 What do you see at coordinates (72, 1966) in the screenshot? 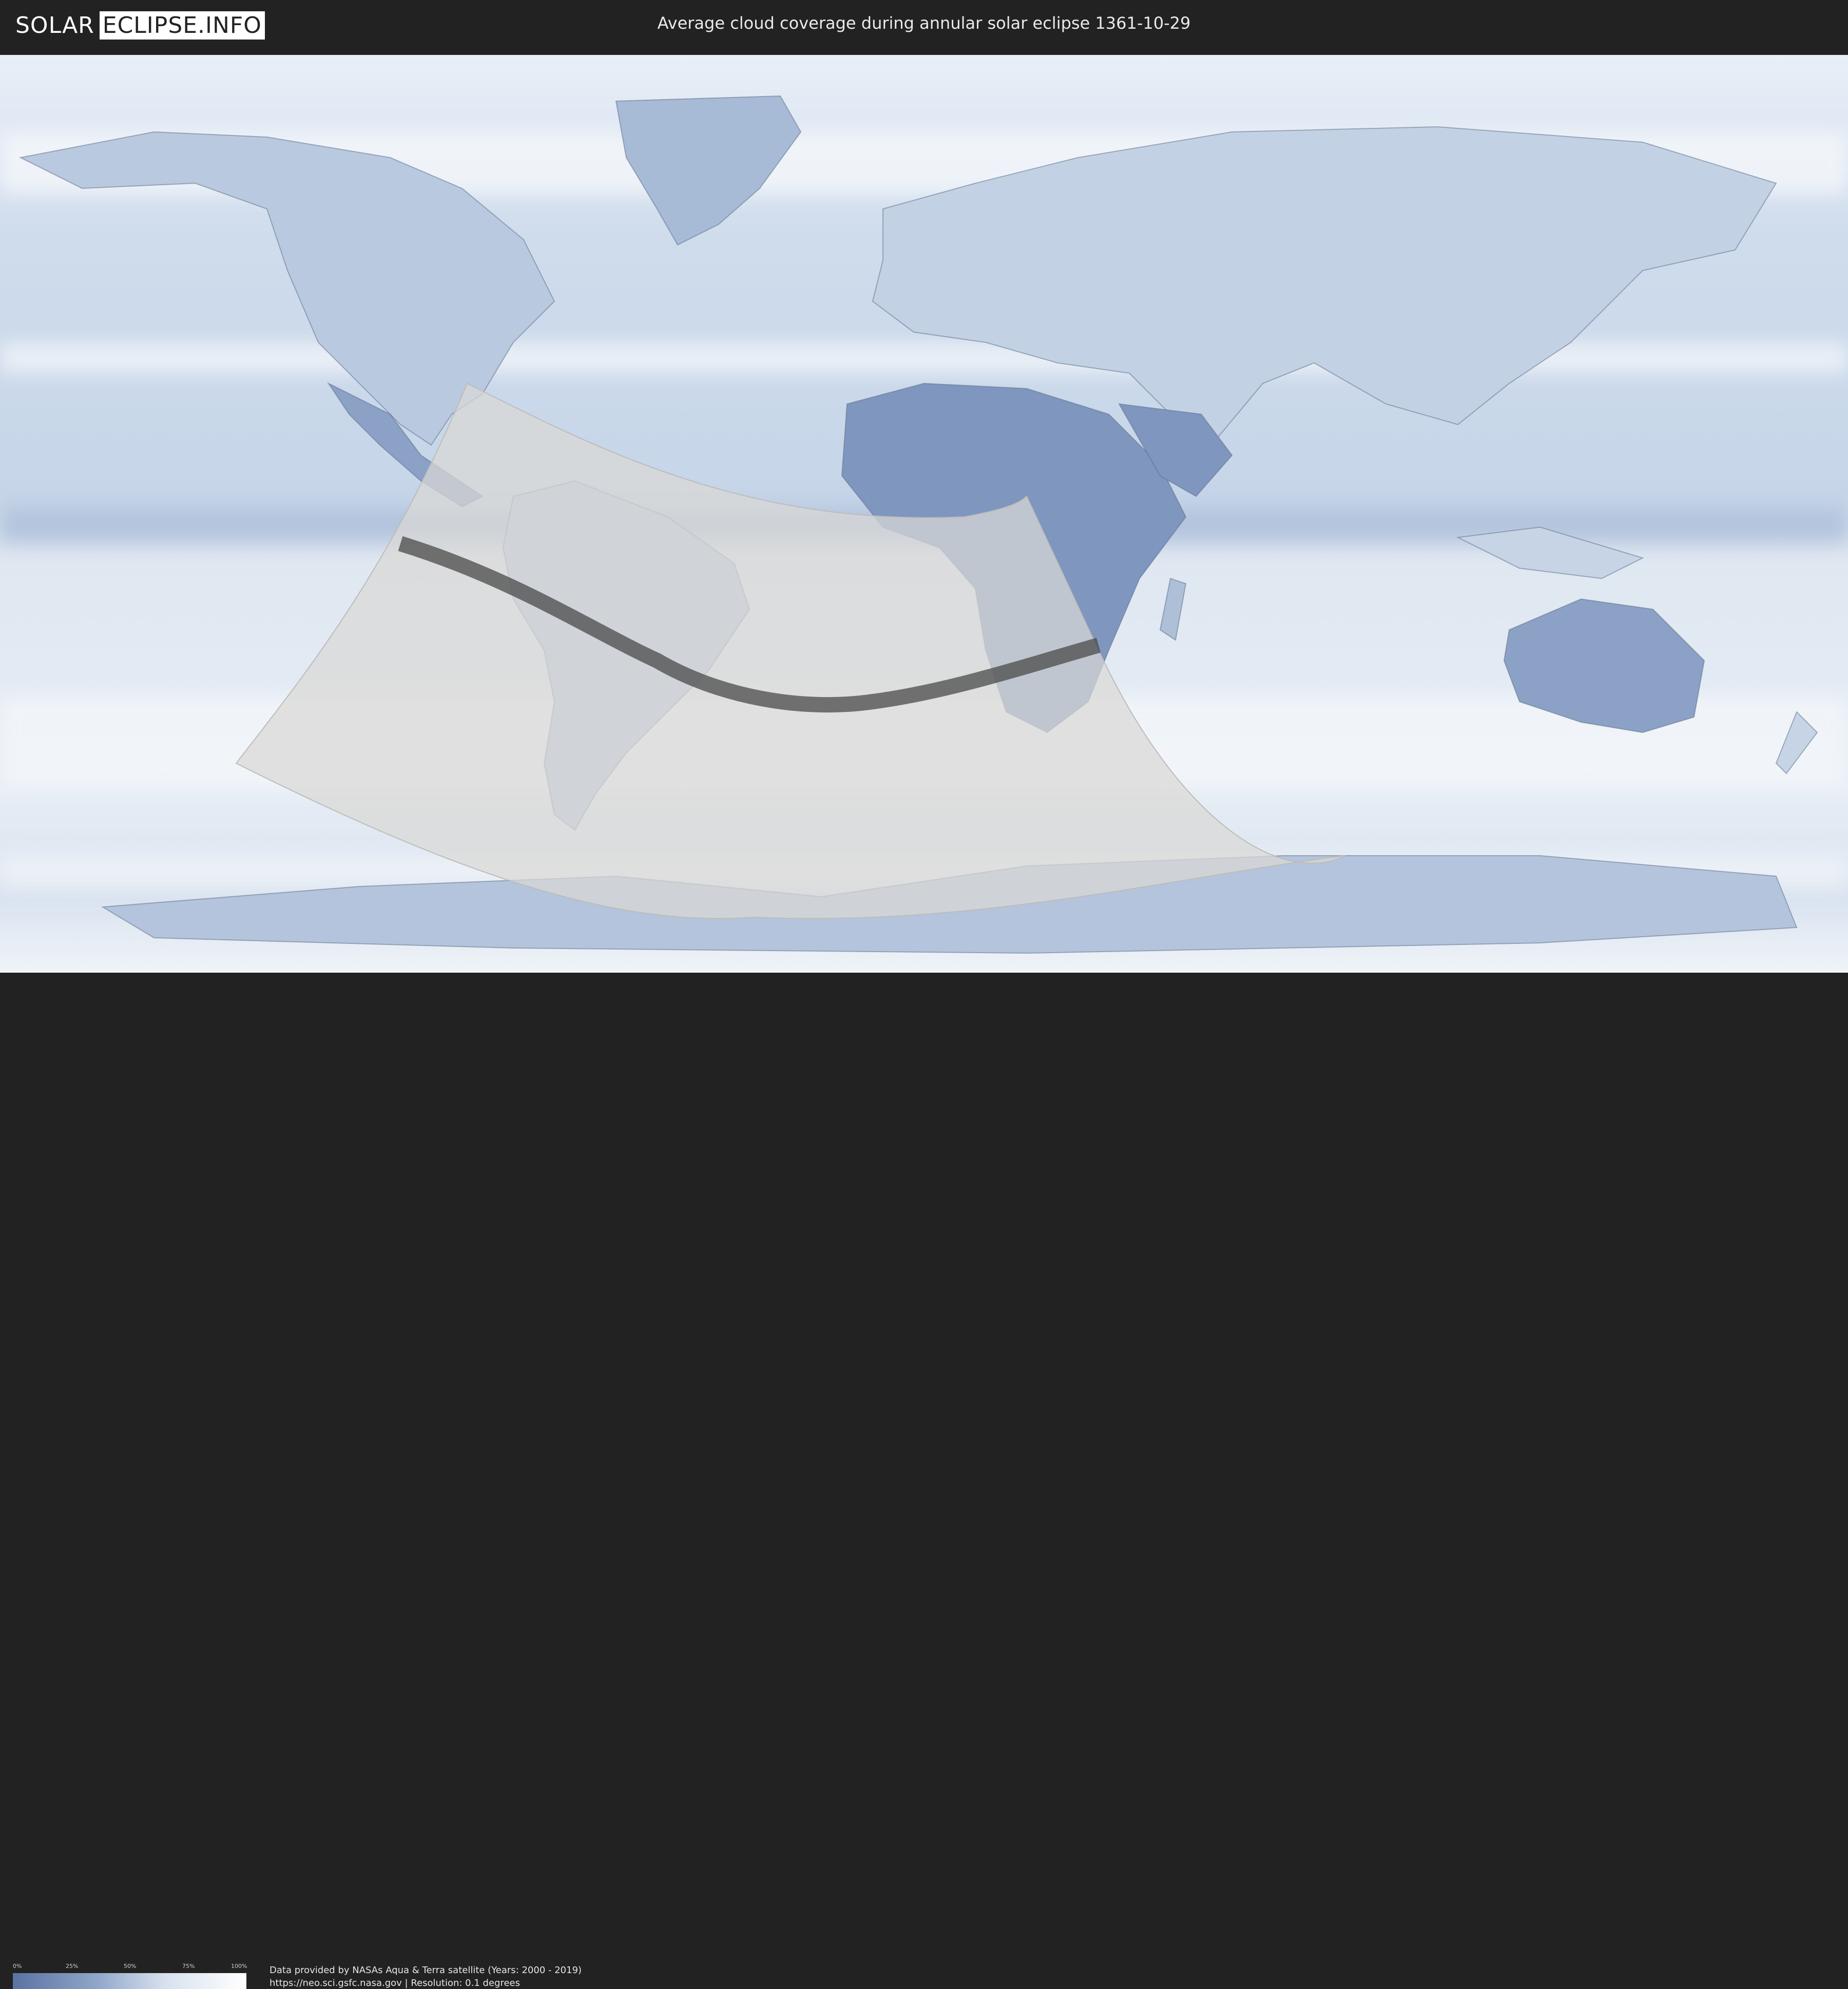
I see `legend-tick: 25%` at bounding box center [72, 1966].